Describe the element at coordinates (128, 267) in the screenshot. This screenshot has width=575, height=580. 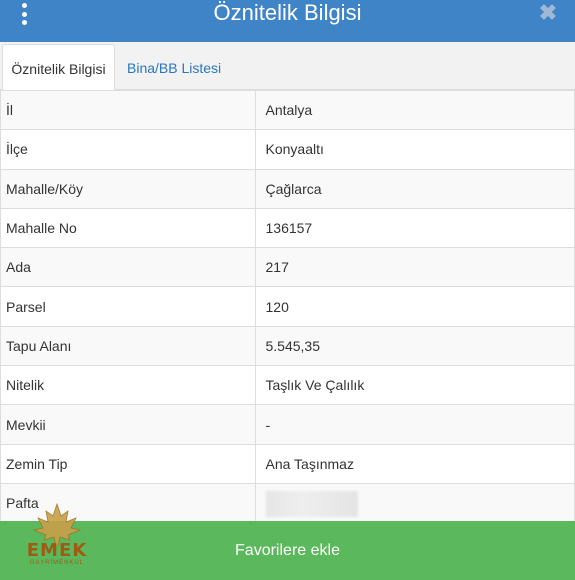
I see `row-label: Ada` at that location.